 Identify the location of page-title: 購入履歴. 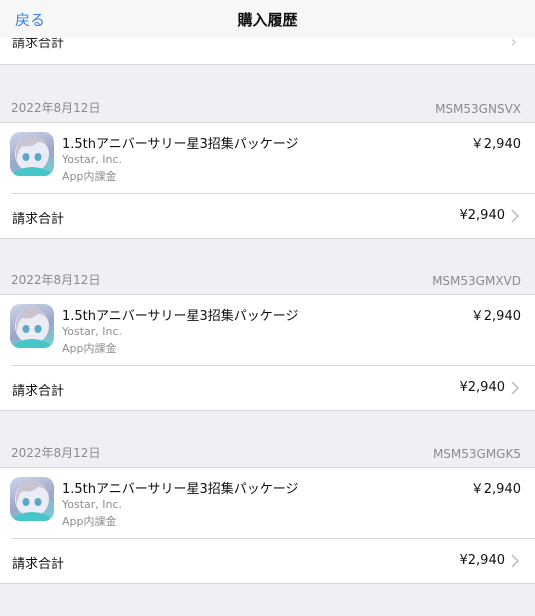
(267, 19).